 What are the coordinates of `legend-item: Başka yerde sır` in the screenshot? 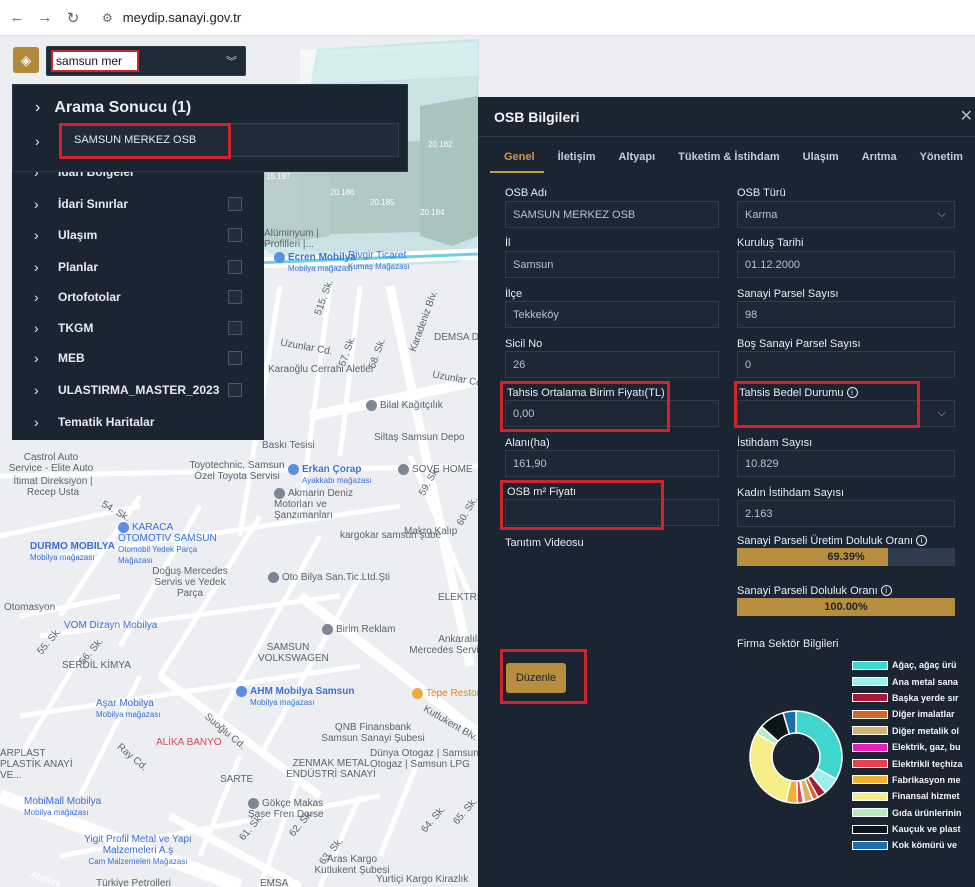 It's located at (907, 698).